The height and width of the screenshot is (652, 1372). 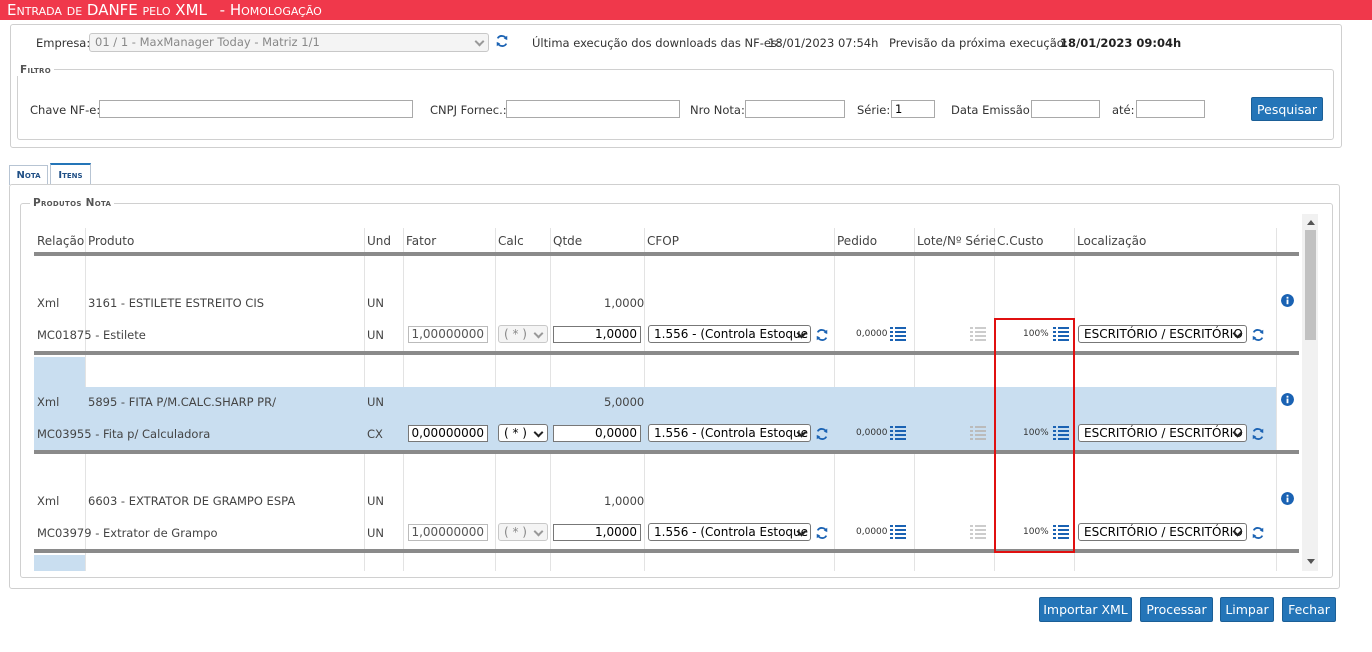 What do you see at coordinates (256, 109) in the screenshot?
I see `chave-nfe-input` at bounding box center [256, 109].